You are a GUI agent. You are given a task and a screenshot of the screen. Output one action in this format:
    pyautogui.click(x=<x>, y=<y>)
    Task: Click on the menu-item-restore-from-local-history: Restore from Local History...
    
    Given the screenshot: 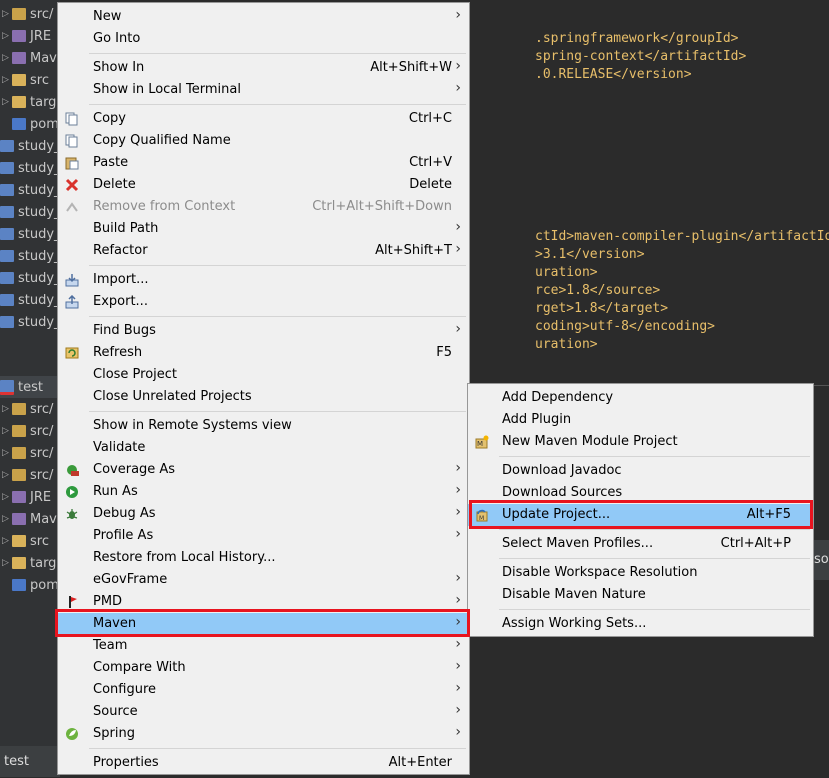 What is the action you would take?
    pyautogui.click(x=263, y=558)
    